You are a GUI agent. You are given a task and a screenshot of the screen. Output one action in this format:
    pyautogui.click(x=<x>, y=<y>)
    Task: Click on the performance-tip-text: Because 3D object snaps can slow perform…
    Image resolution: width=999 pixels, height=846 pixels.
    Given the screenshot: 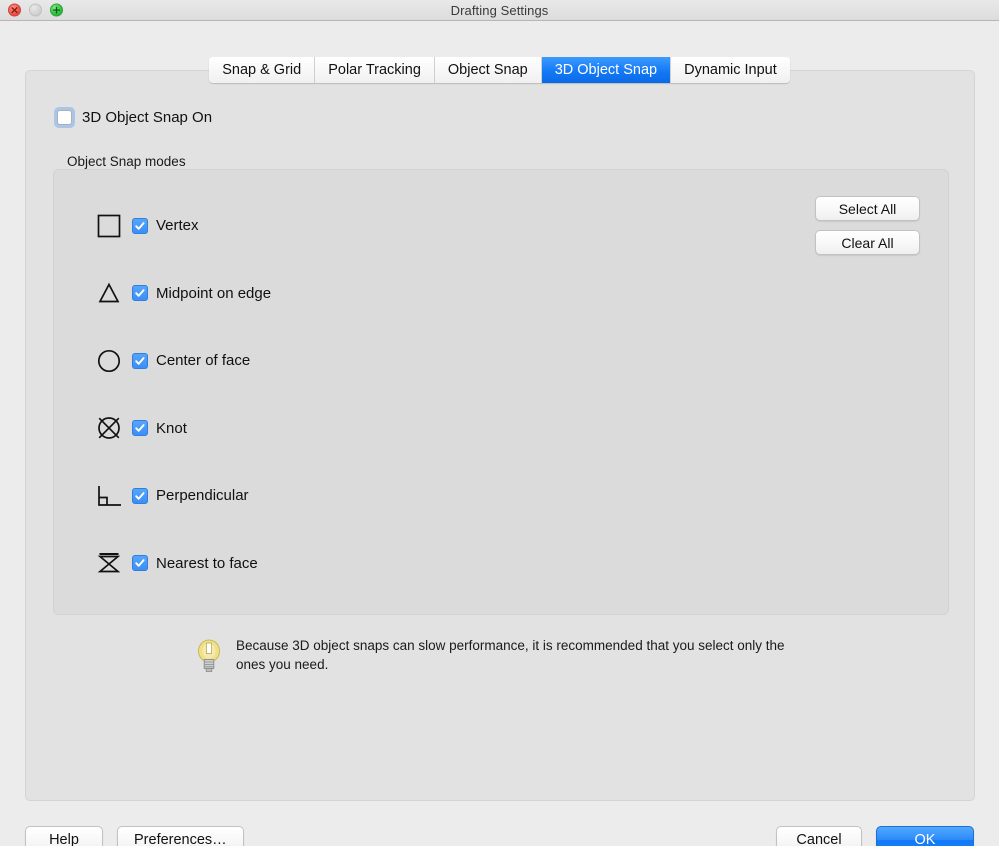 What is the action you would take?
    pyautogui.click(x=510, y=655)
    